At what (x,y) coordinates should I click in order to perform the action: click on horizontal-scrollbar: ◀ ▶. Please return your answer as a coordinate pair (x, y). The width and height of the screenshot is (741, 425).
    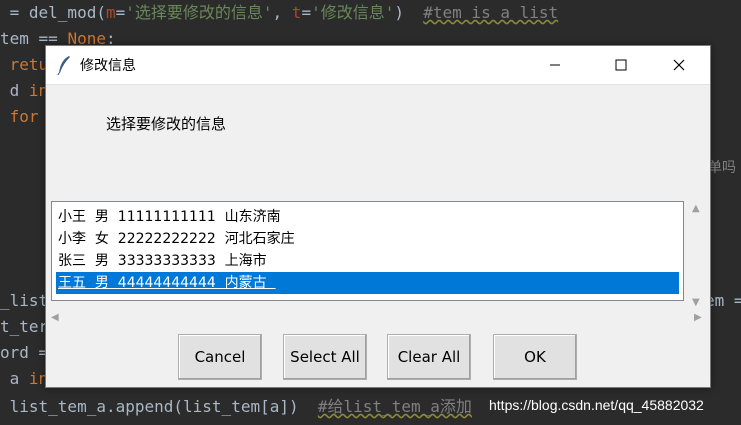
    Looking at the image, I should click on (378, 319).